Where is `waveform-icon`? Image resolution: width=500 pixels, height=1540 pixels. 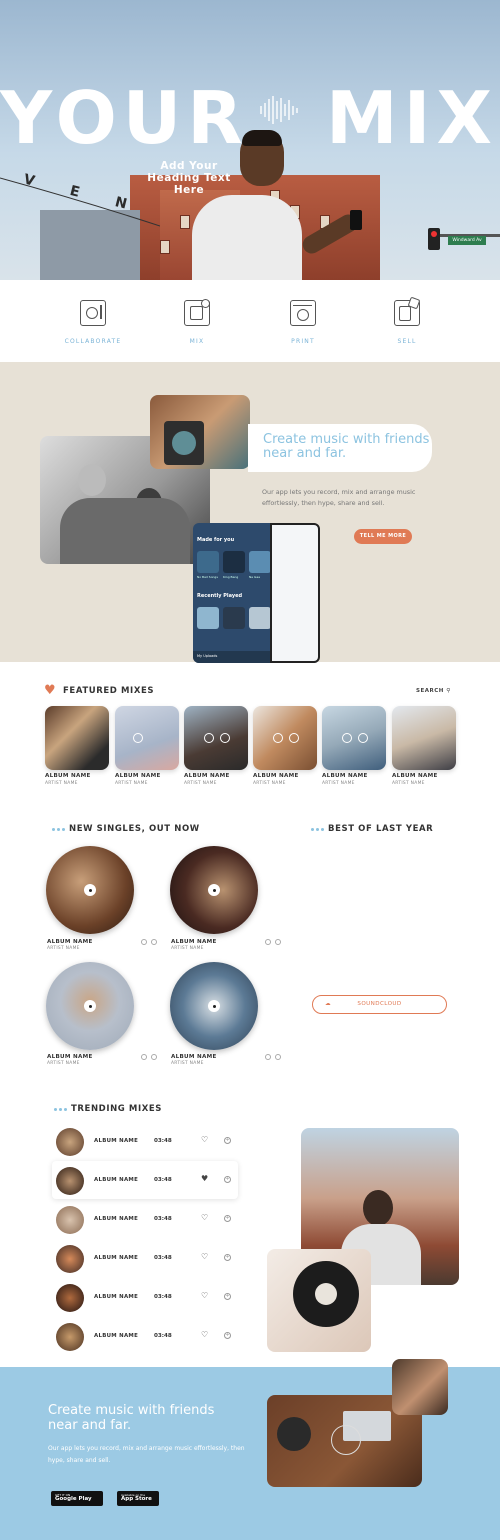
waveform-icon is located at coordinates (280, 110).